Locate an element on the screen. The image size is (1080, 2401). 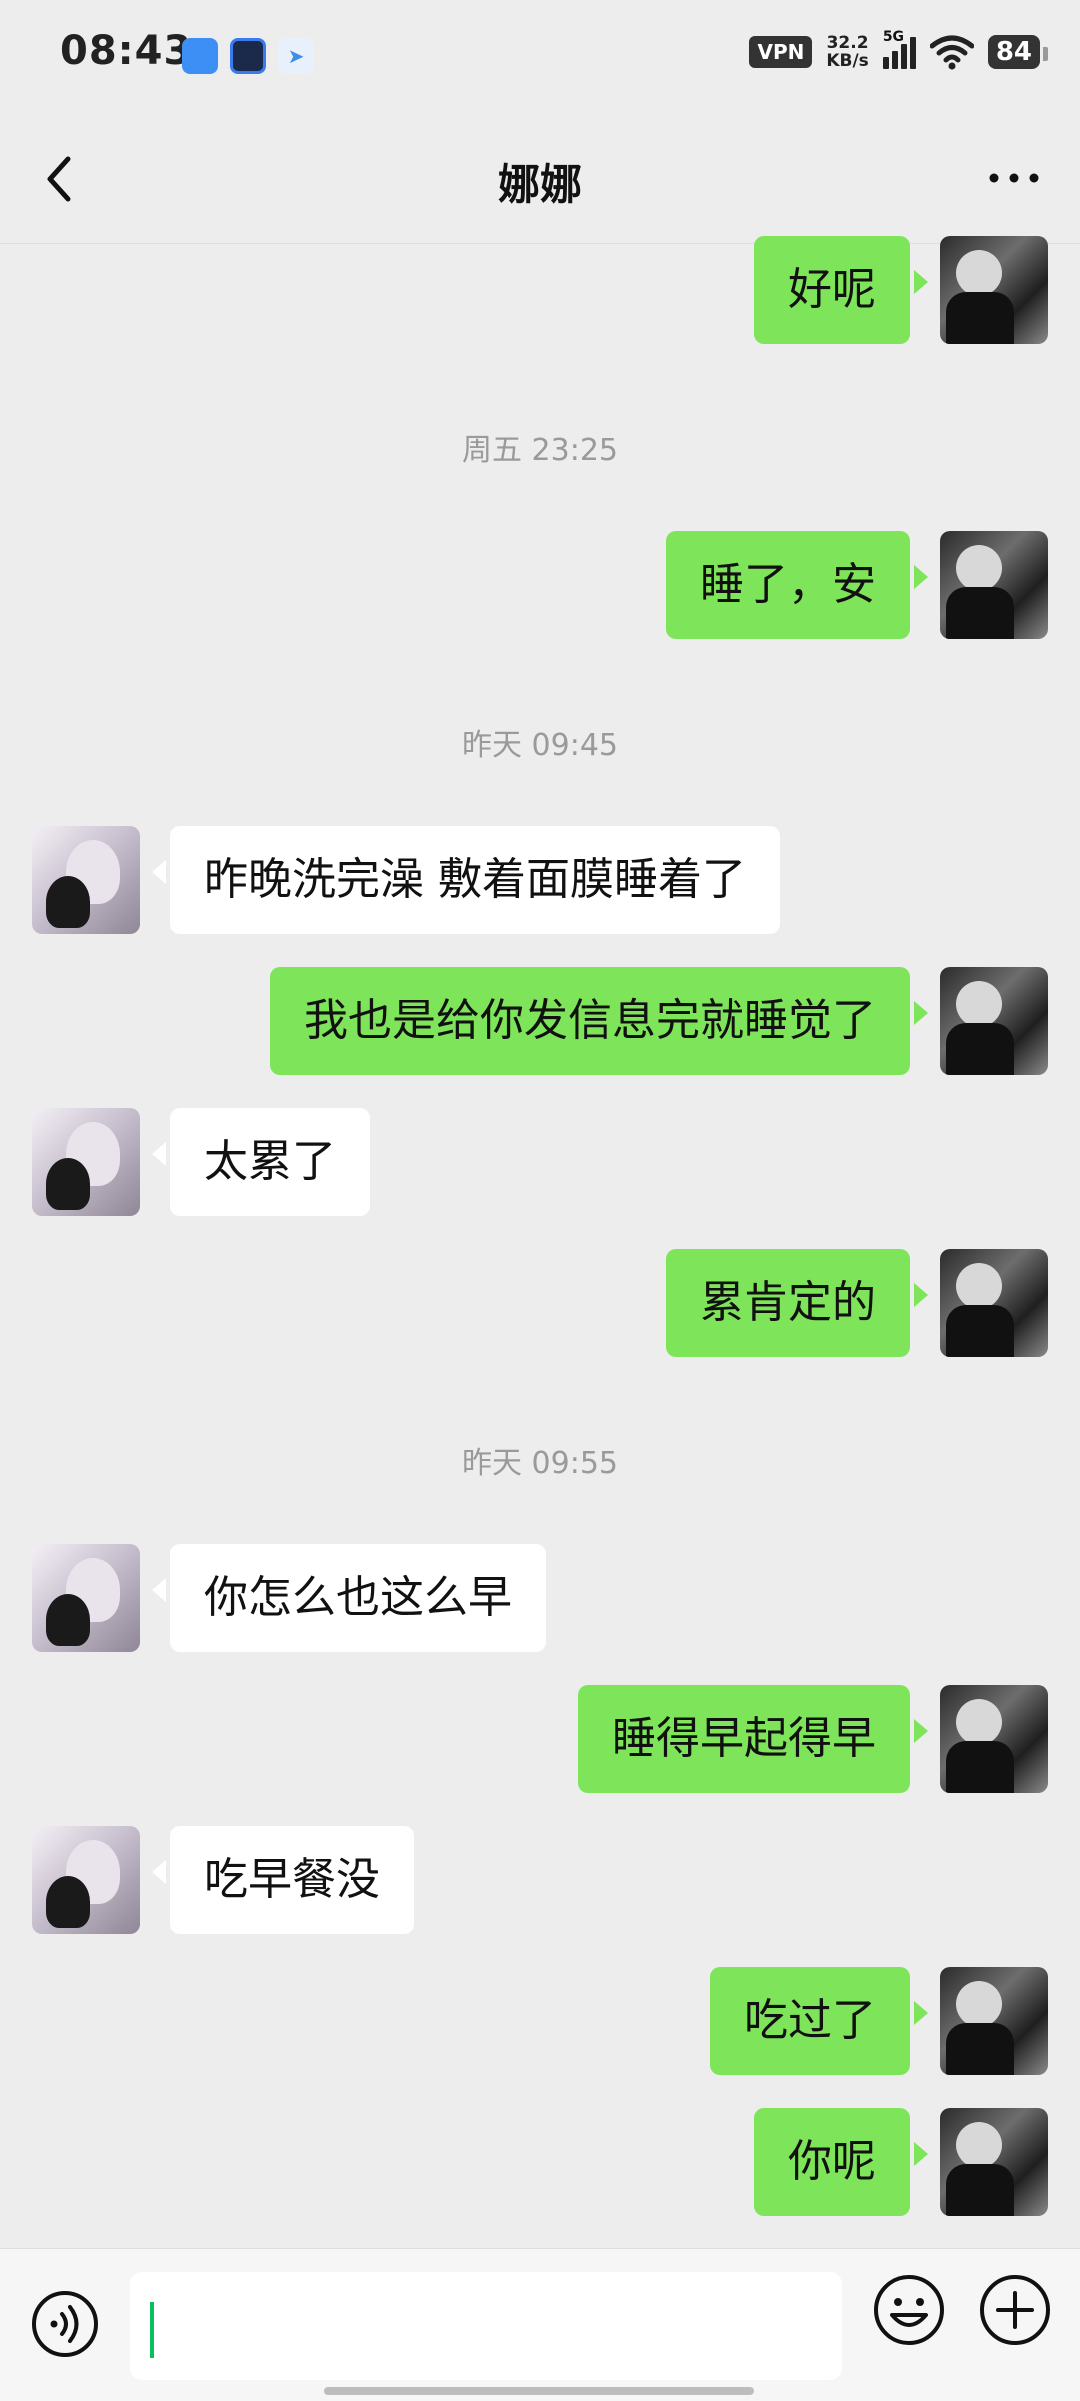
message-bubble-sent: 好呢 is located at coordinates (841, 290).